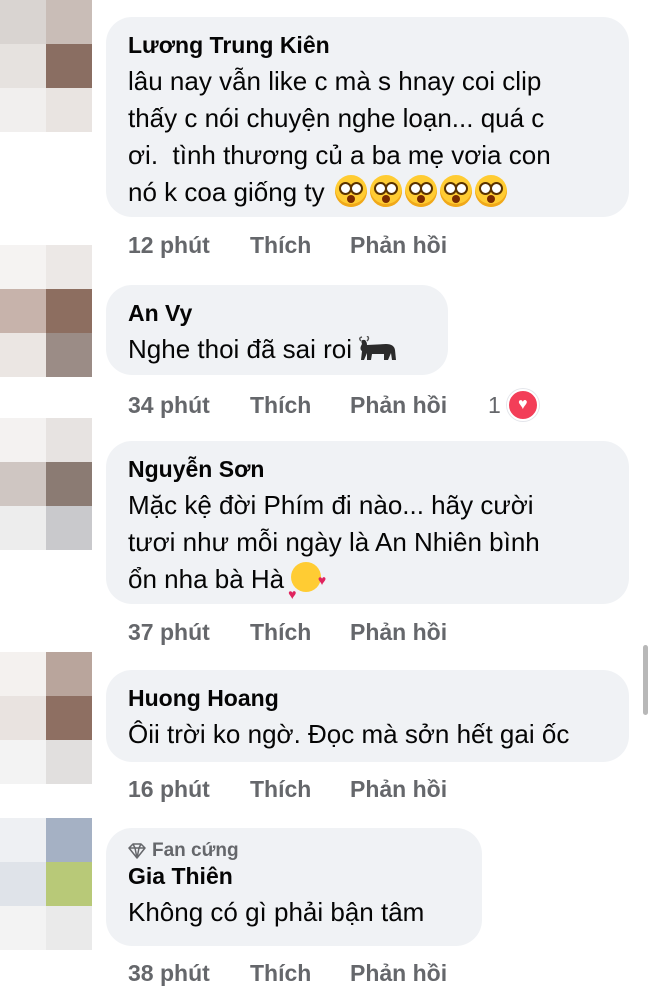  I want to click on comment-time: 38 phút, so click(189, 973).